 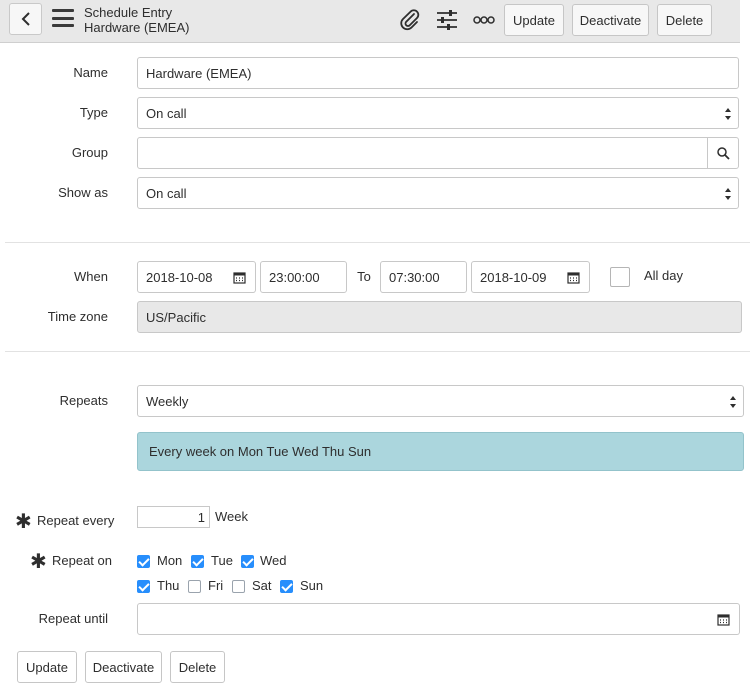 What do you see at coordinates (90, 72) in the screenshot?
I see `name-label: Name` at bounding box center [90, 72].